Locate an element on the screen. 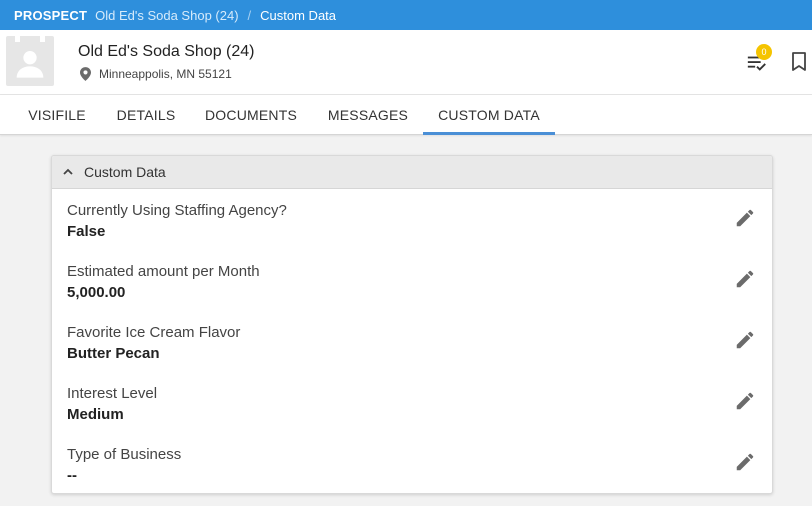 The height and width of the screenshot is (506, 812). custom-field: Currently Using Staffing Agency? False is located at coordinates (412, 227).